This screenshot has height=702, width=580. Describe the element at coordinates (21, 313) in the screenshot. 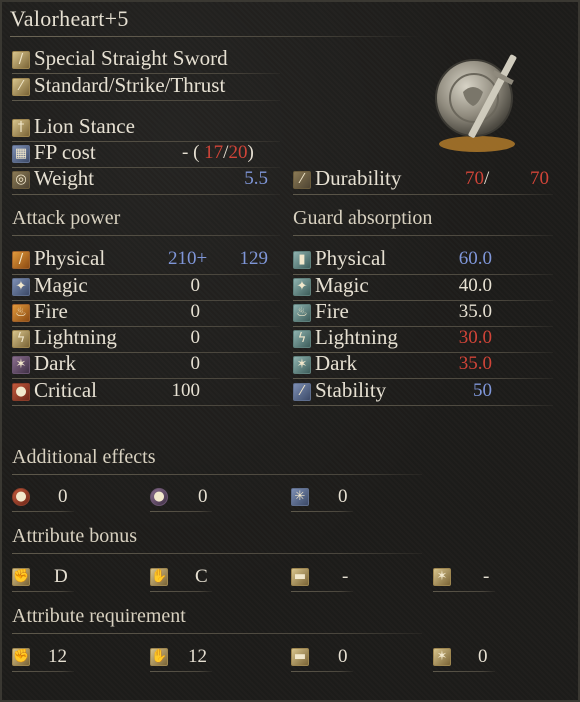

I see `fire-attack-icon: ♨` at that location.